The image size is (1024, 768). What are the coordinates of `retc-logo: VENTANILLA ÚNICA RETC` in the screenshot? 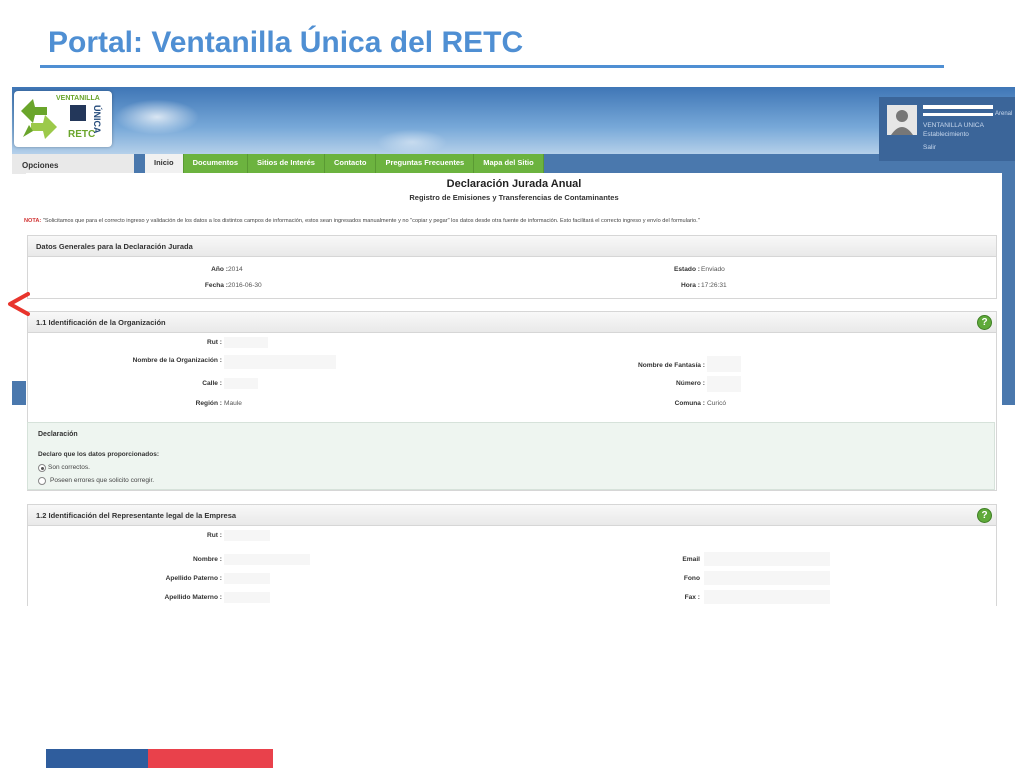 It's located at (63, 119).